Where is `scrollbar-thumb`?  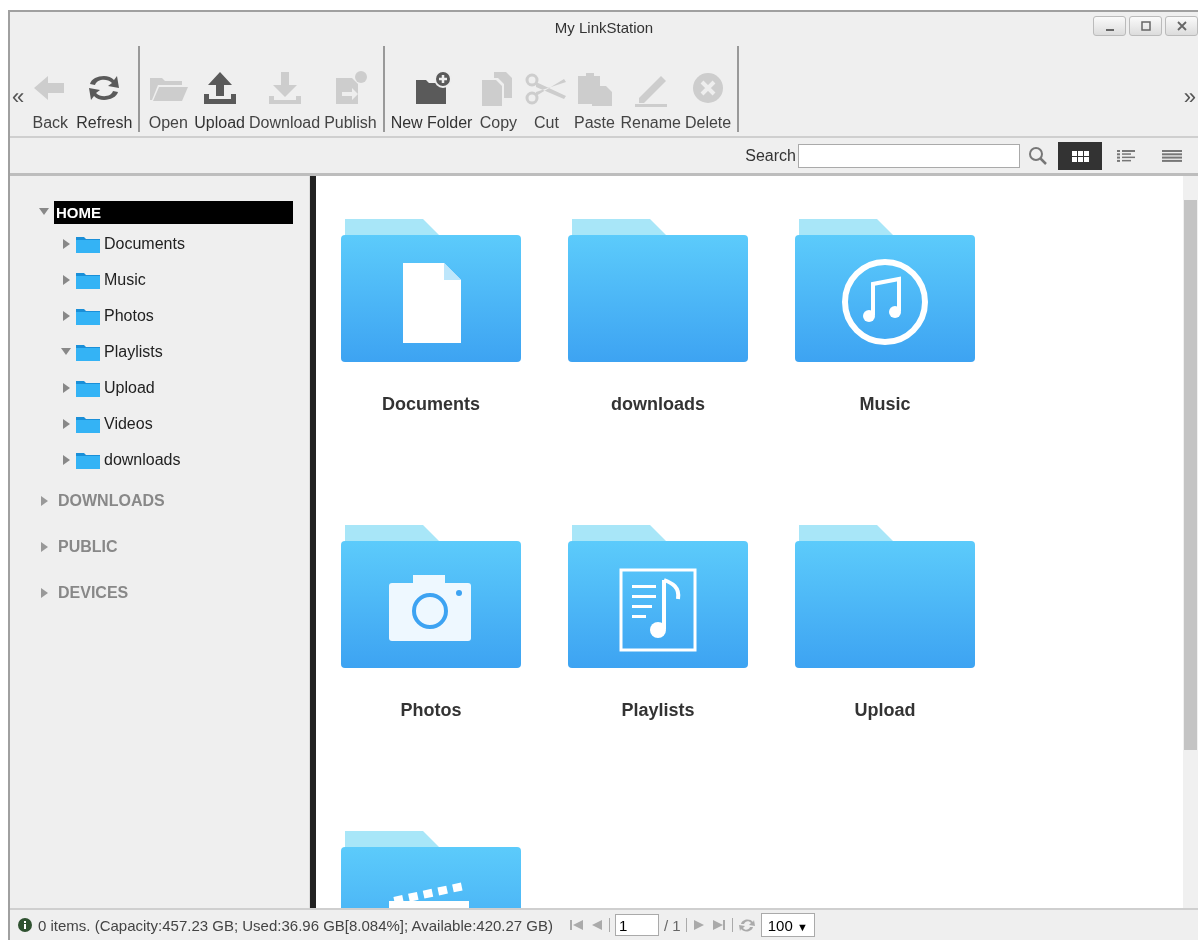 scrollbar-thumb is located at coordinates (1190, 475).